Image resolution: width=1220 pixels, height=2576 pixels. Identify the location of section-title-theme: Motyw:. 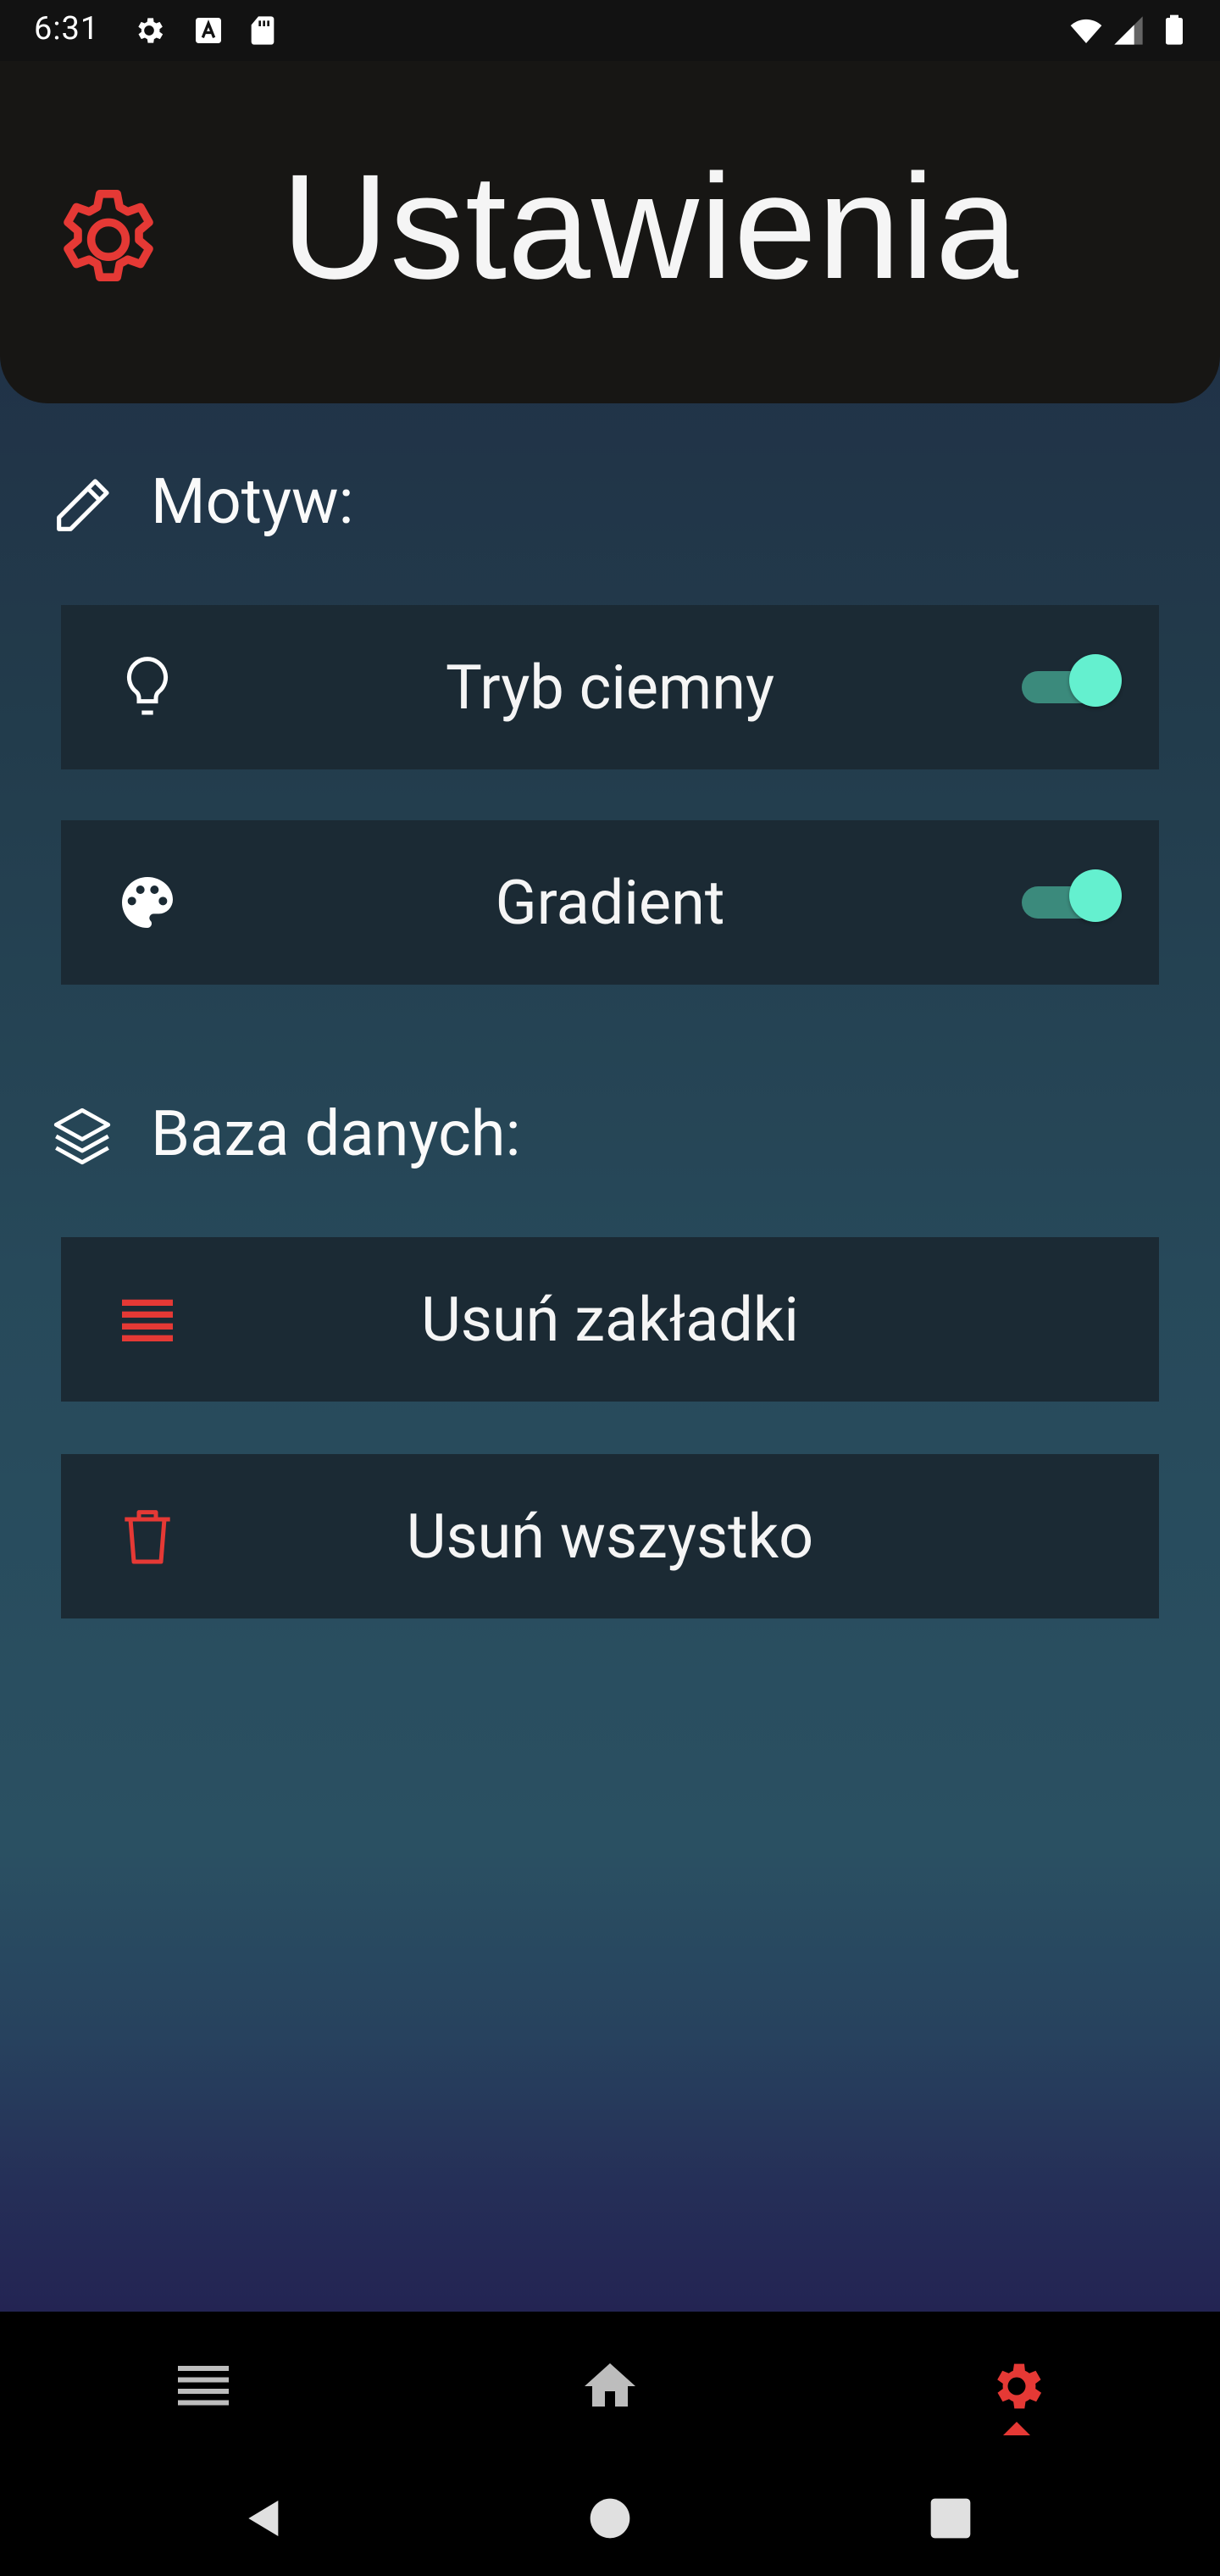
(252, 502).